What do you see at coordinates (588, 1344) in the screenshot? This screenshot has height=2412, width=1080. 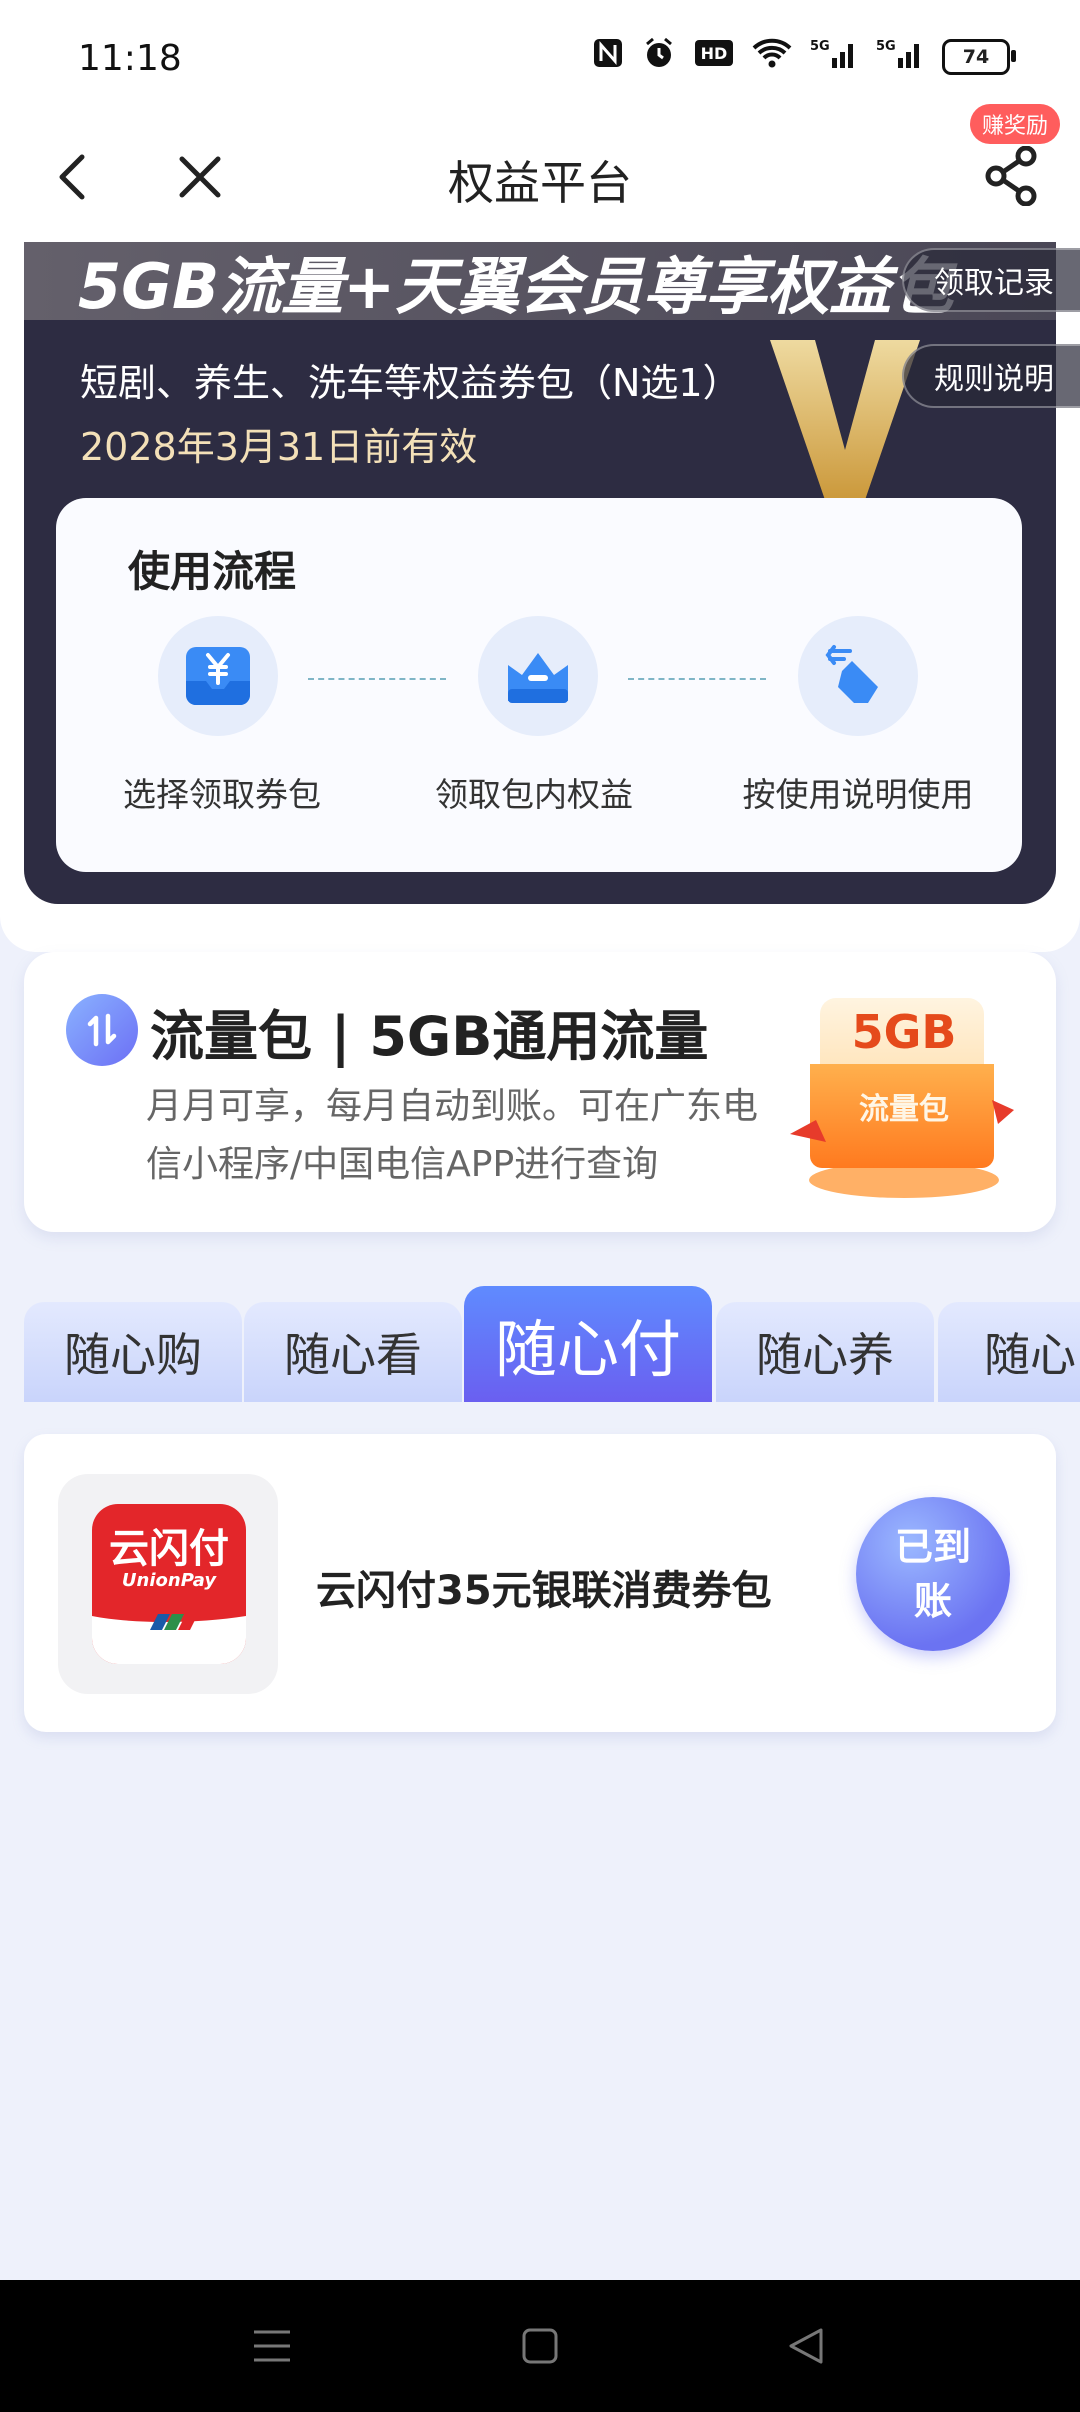 I see `tab-suixin-fu: 随心付` at bounding box center [588, 1344].